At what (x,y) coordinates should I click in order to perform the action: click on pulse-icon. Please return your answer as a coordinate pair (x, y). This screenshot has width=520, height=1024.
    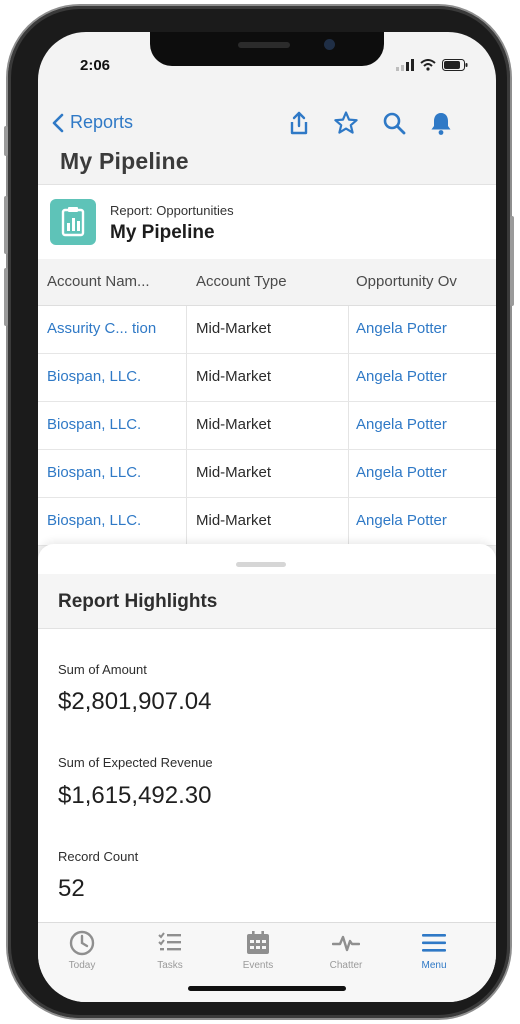
    Looking at the image, I should click on (346, 943).